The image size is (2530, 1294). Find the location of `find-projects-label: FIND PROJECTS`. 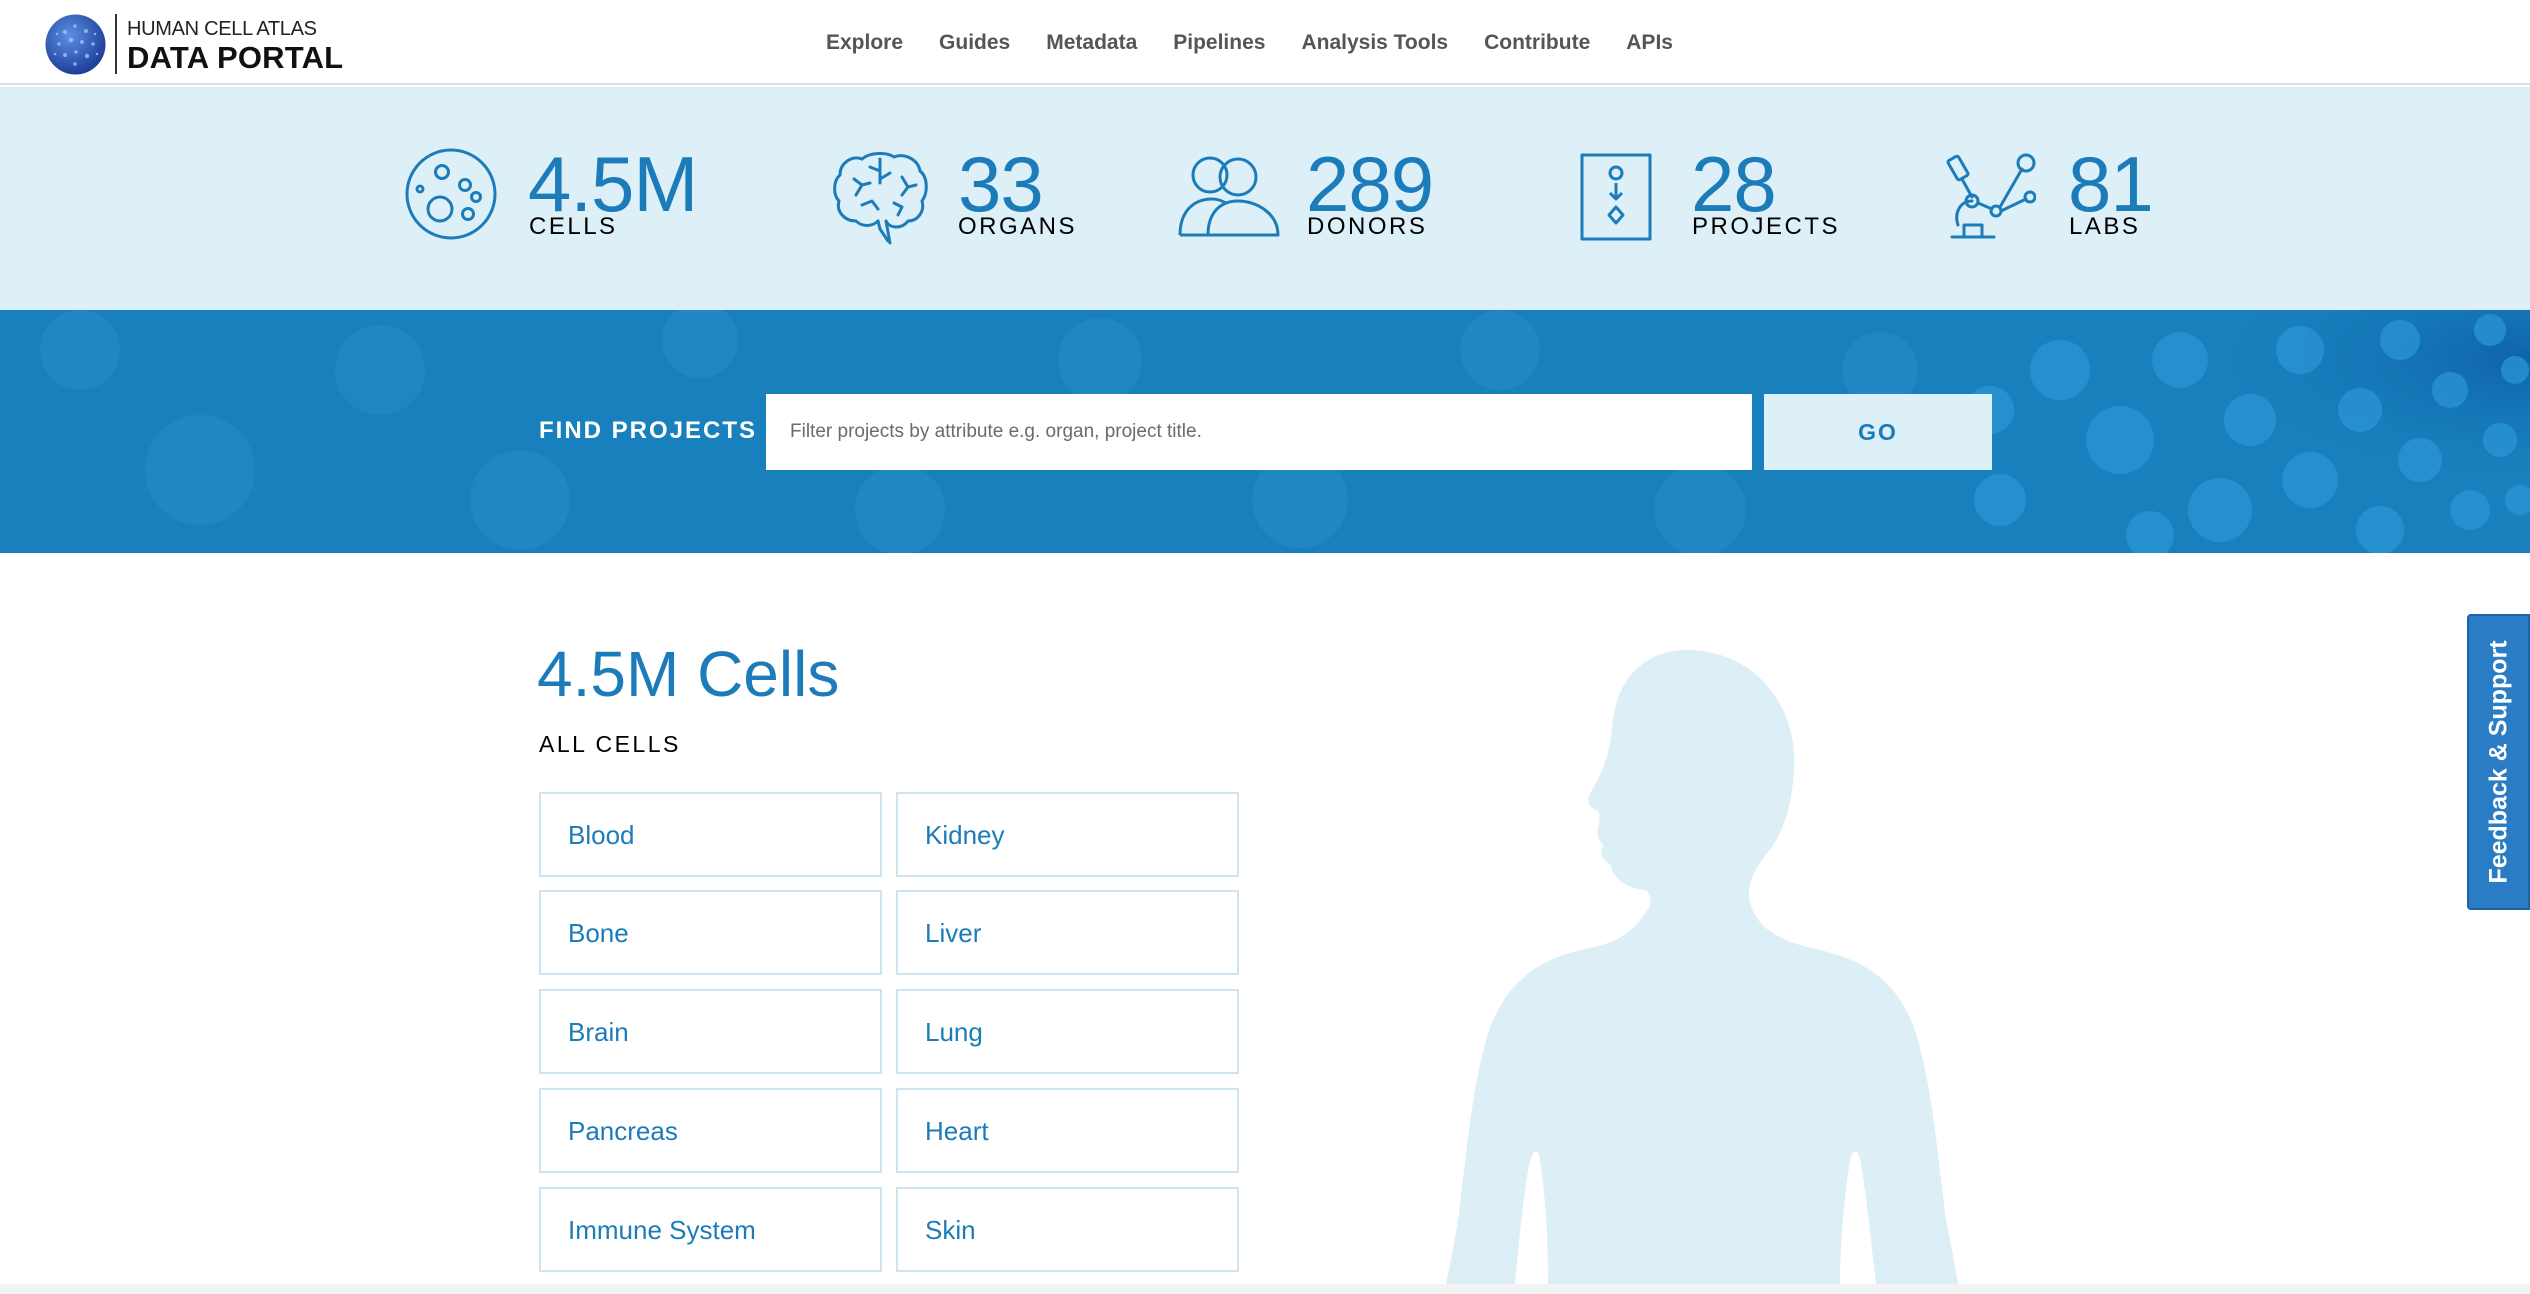

find-projects-label: FIND PROJECTS is located at coordinates (648, 430).